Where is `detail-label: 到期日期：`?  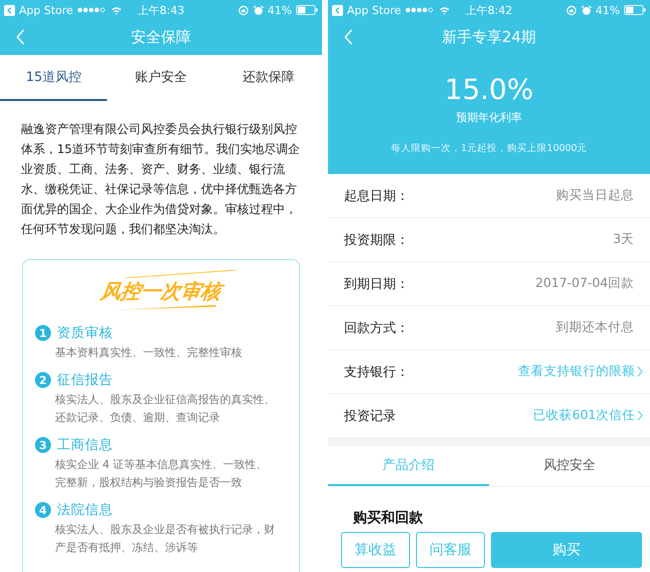
detail-label: 到期日期： is located at coordinates (376, 284).